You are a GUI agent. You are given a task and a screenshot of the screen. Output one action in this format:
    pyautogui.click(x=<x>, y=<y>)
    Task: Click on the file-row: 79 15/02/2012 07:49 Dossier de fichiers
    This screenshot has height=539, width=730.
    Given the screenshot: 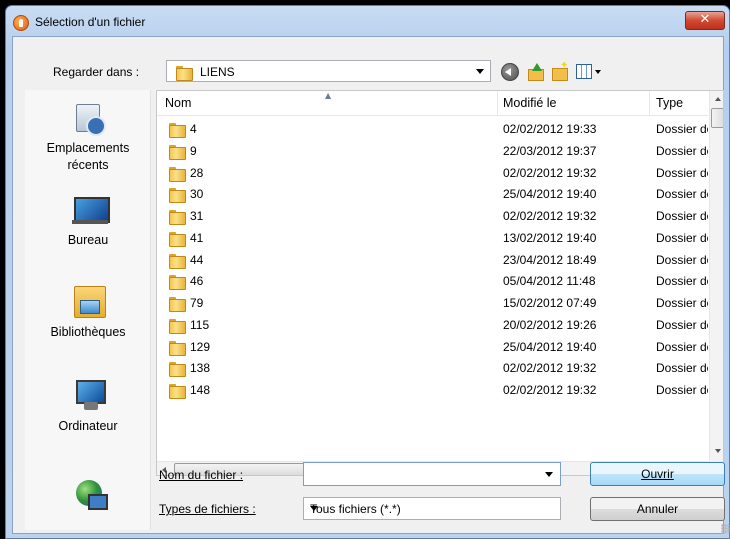 What is the action you would take?
    pyautogui.click(x=432, y=303)
    